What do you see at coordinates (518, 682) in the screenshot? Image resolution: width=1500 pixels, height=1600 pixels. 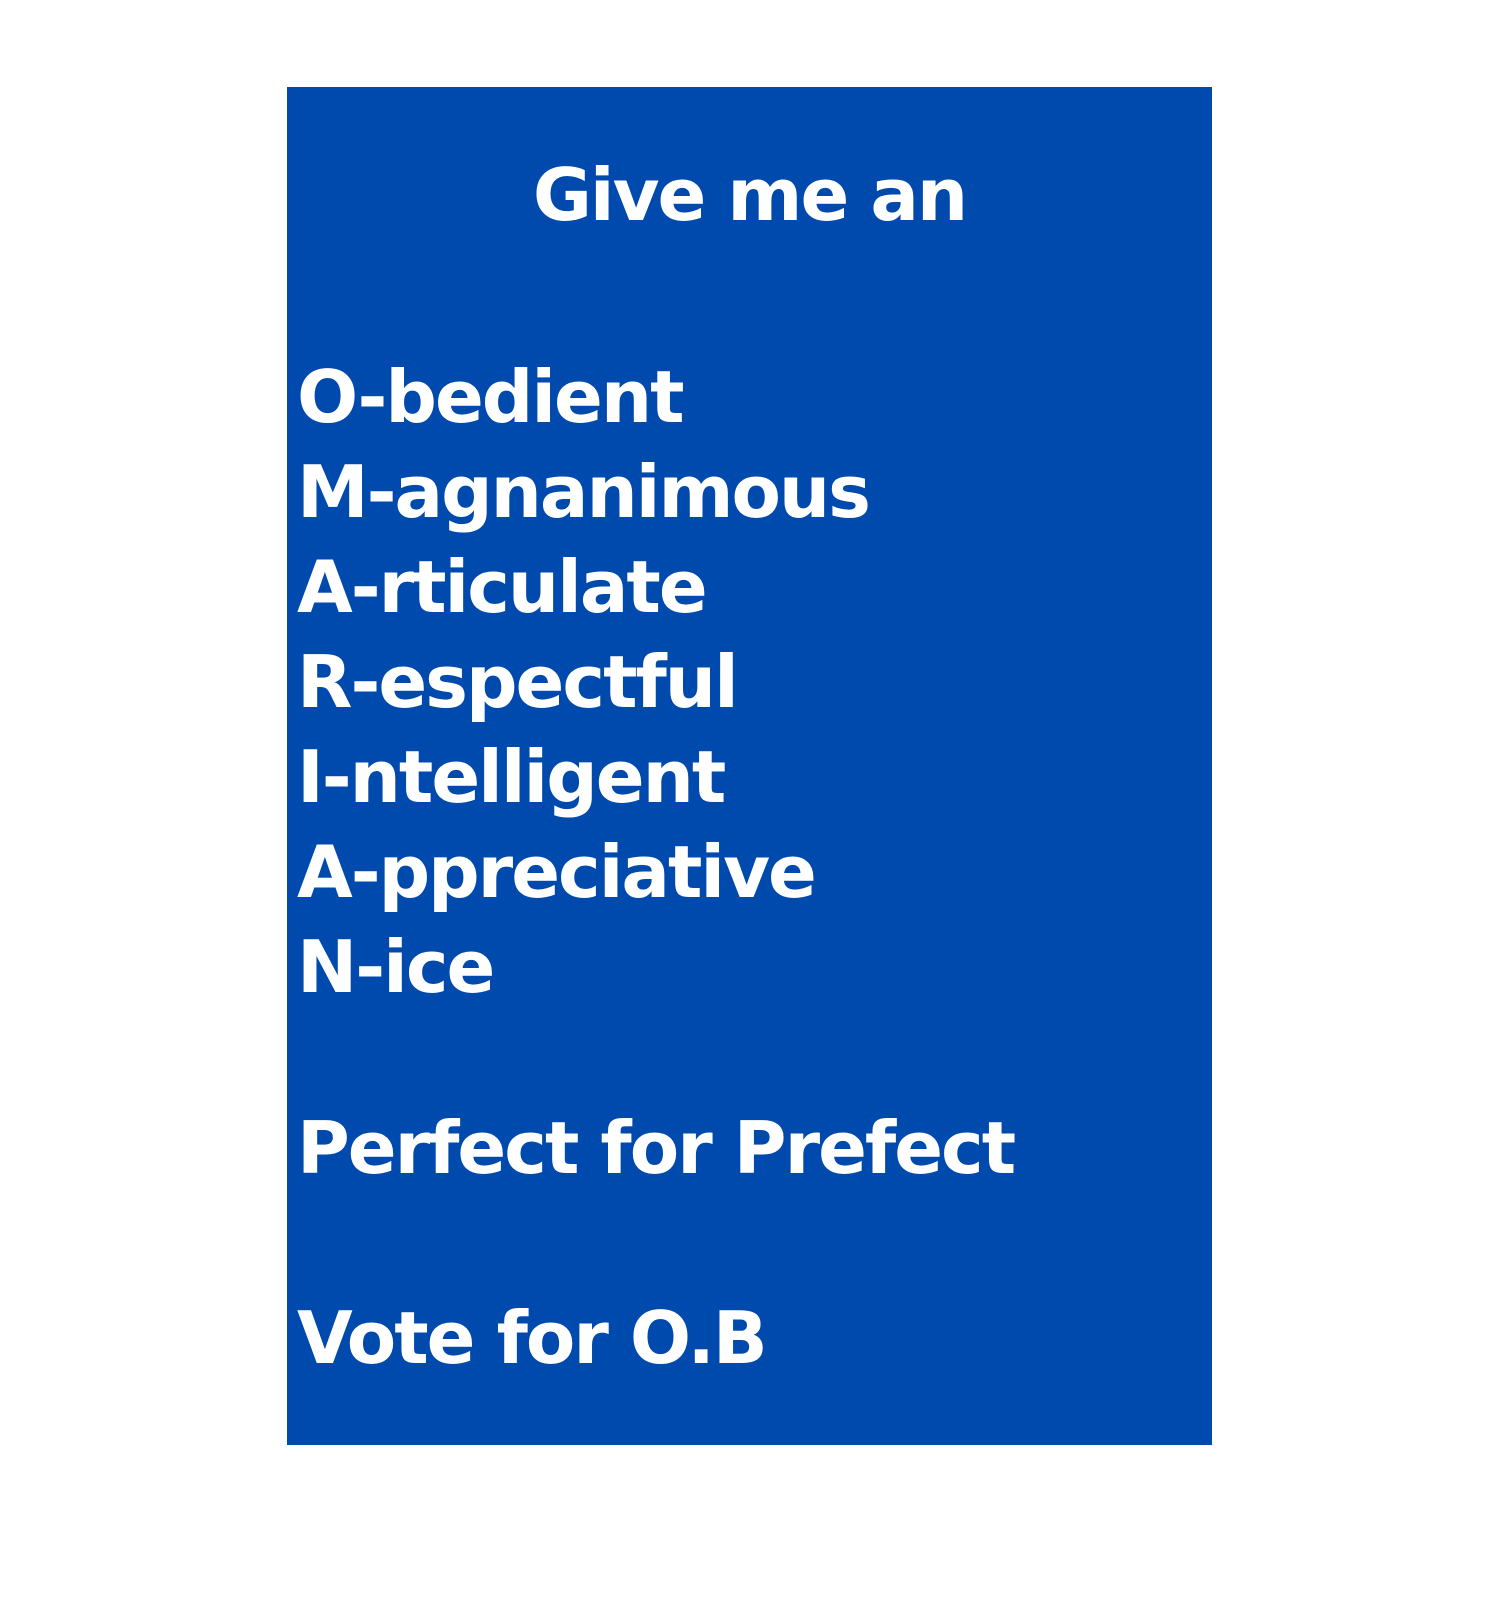 I see `acrostic-line: R-espectful` at bounding box center [518, 682].